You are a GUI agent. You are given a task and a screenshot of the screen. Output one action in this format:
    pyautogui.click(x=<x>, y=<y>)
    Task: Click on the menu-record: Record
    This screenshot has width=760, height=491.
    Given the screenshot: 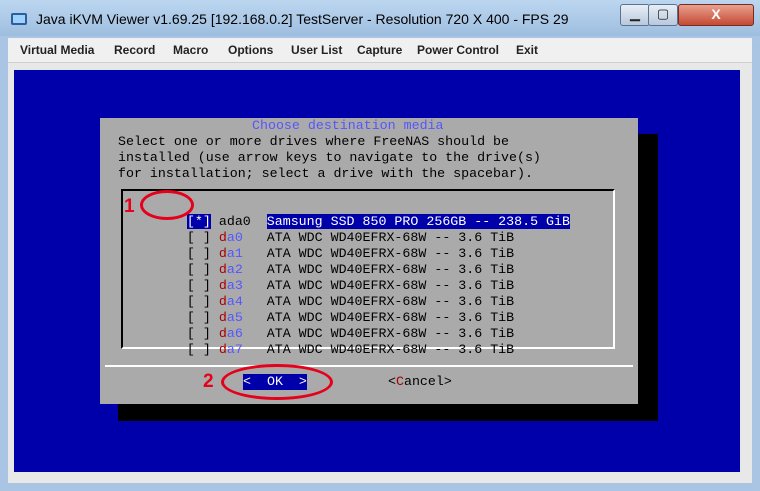 What is the action you would take?
    pyautogui.click(x=134, y=50)
    